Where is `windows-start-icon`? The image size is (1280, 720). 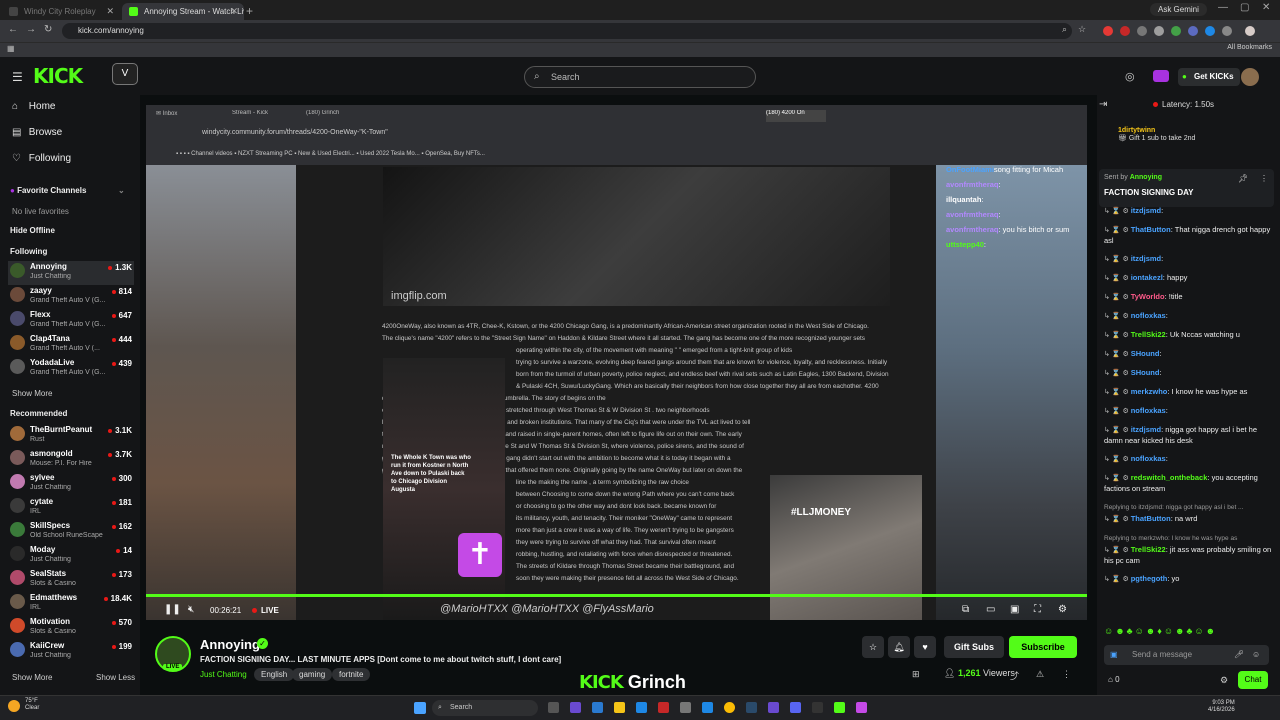
windows-start-icon is located at coordinates (420, 708).